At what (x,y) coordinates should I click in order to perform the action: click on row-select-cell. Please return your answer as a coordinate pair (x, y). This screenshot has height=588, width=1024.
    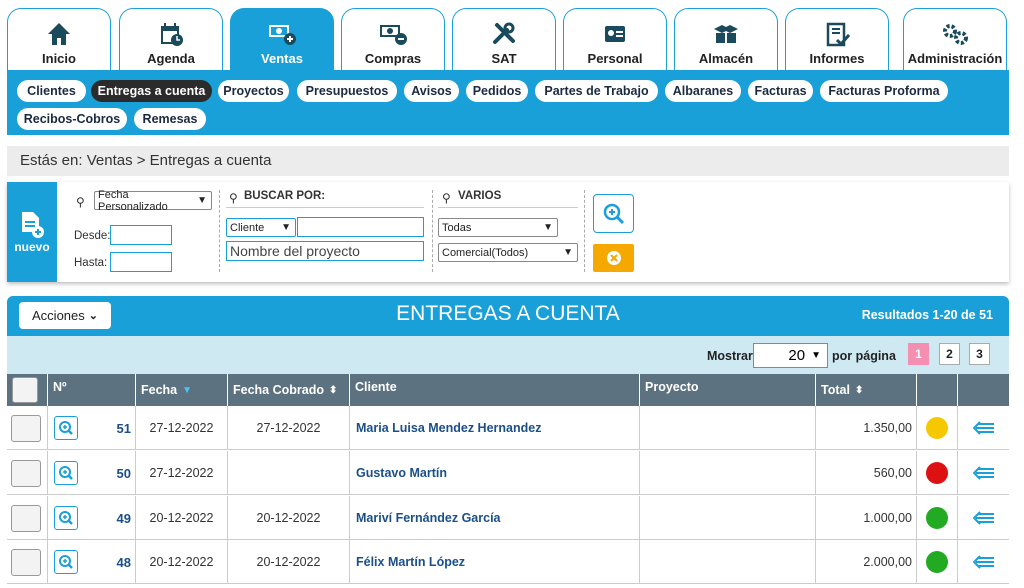
    Looking at the image, I should click on (27, 428).